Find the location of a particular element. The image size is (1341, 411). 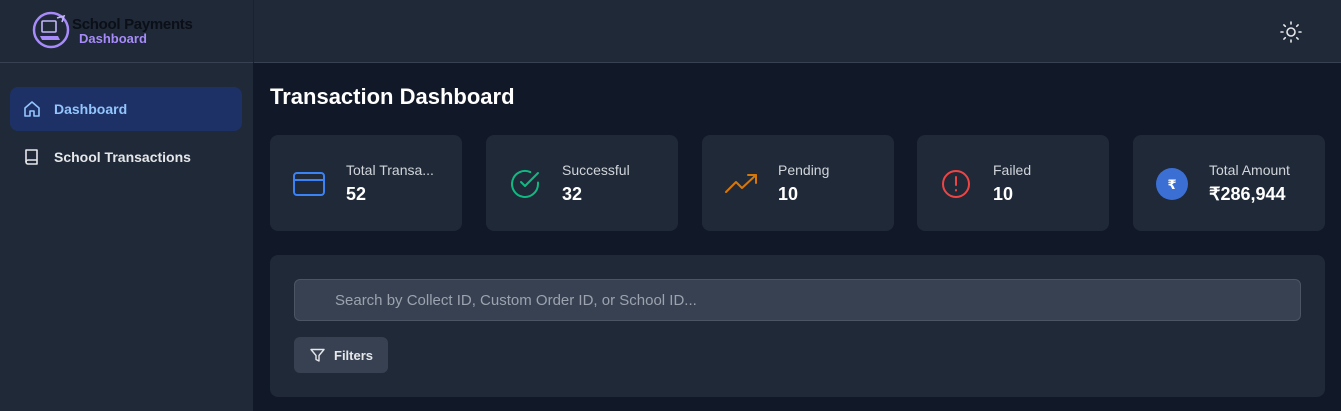

sun-icon is located at coordinates (1291, 32).